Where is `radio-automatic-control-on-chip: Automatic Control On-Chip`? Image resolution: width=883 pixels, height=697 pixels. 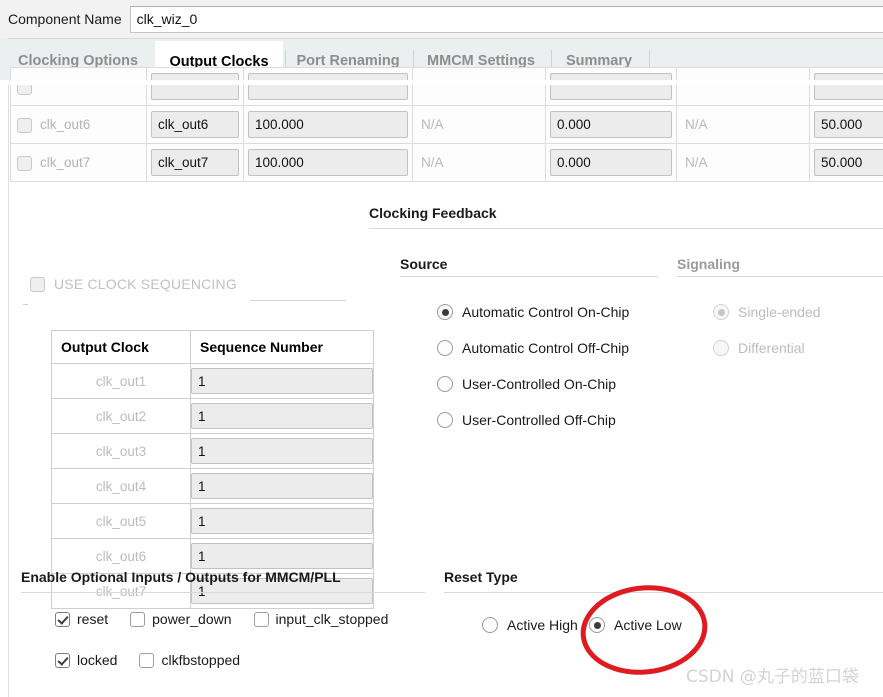
radio-automatic-control-on-chip: Automatic Control On-Chip is located at coordinates (533, 312).